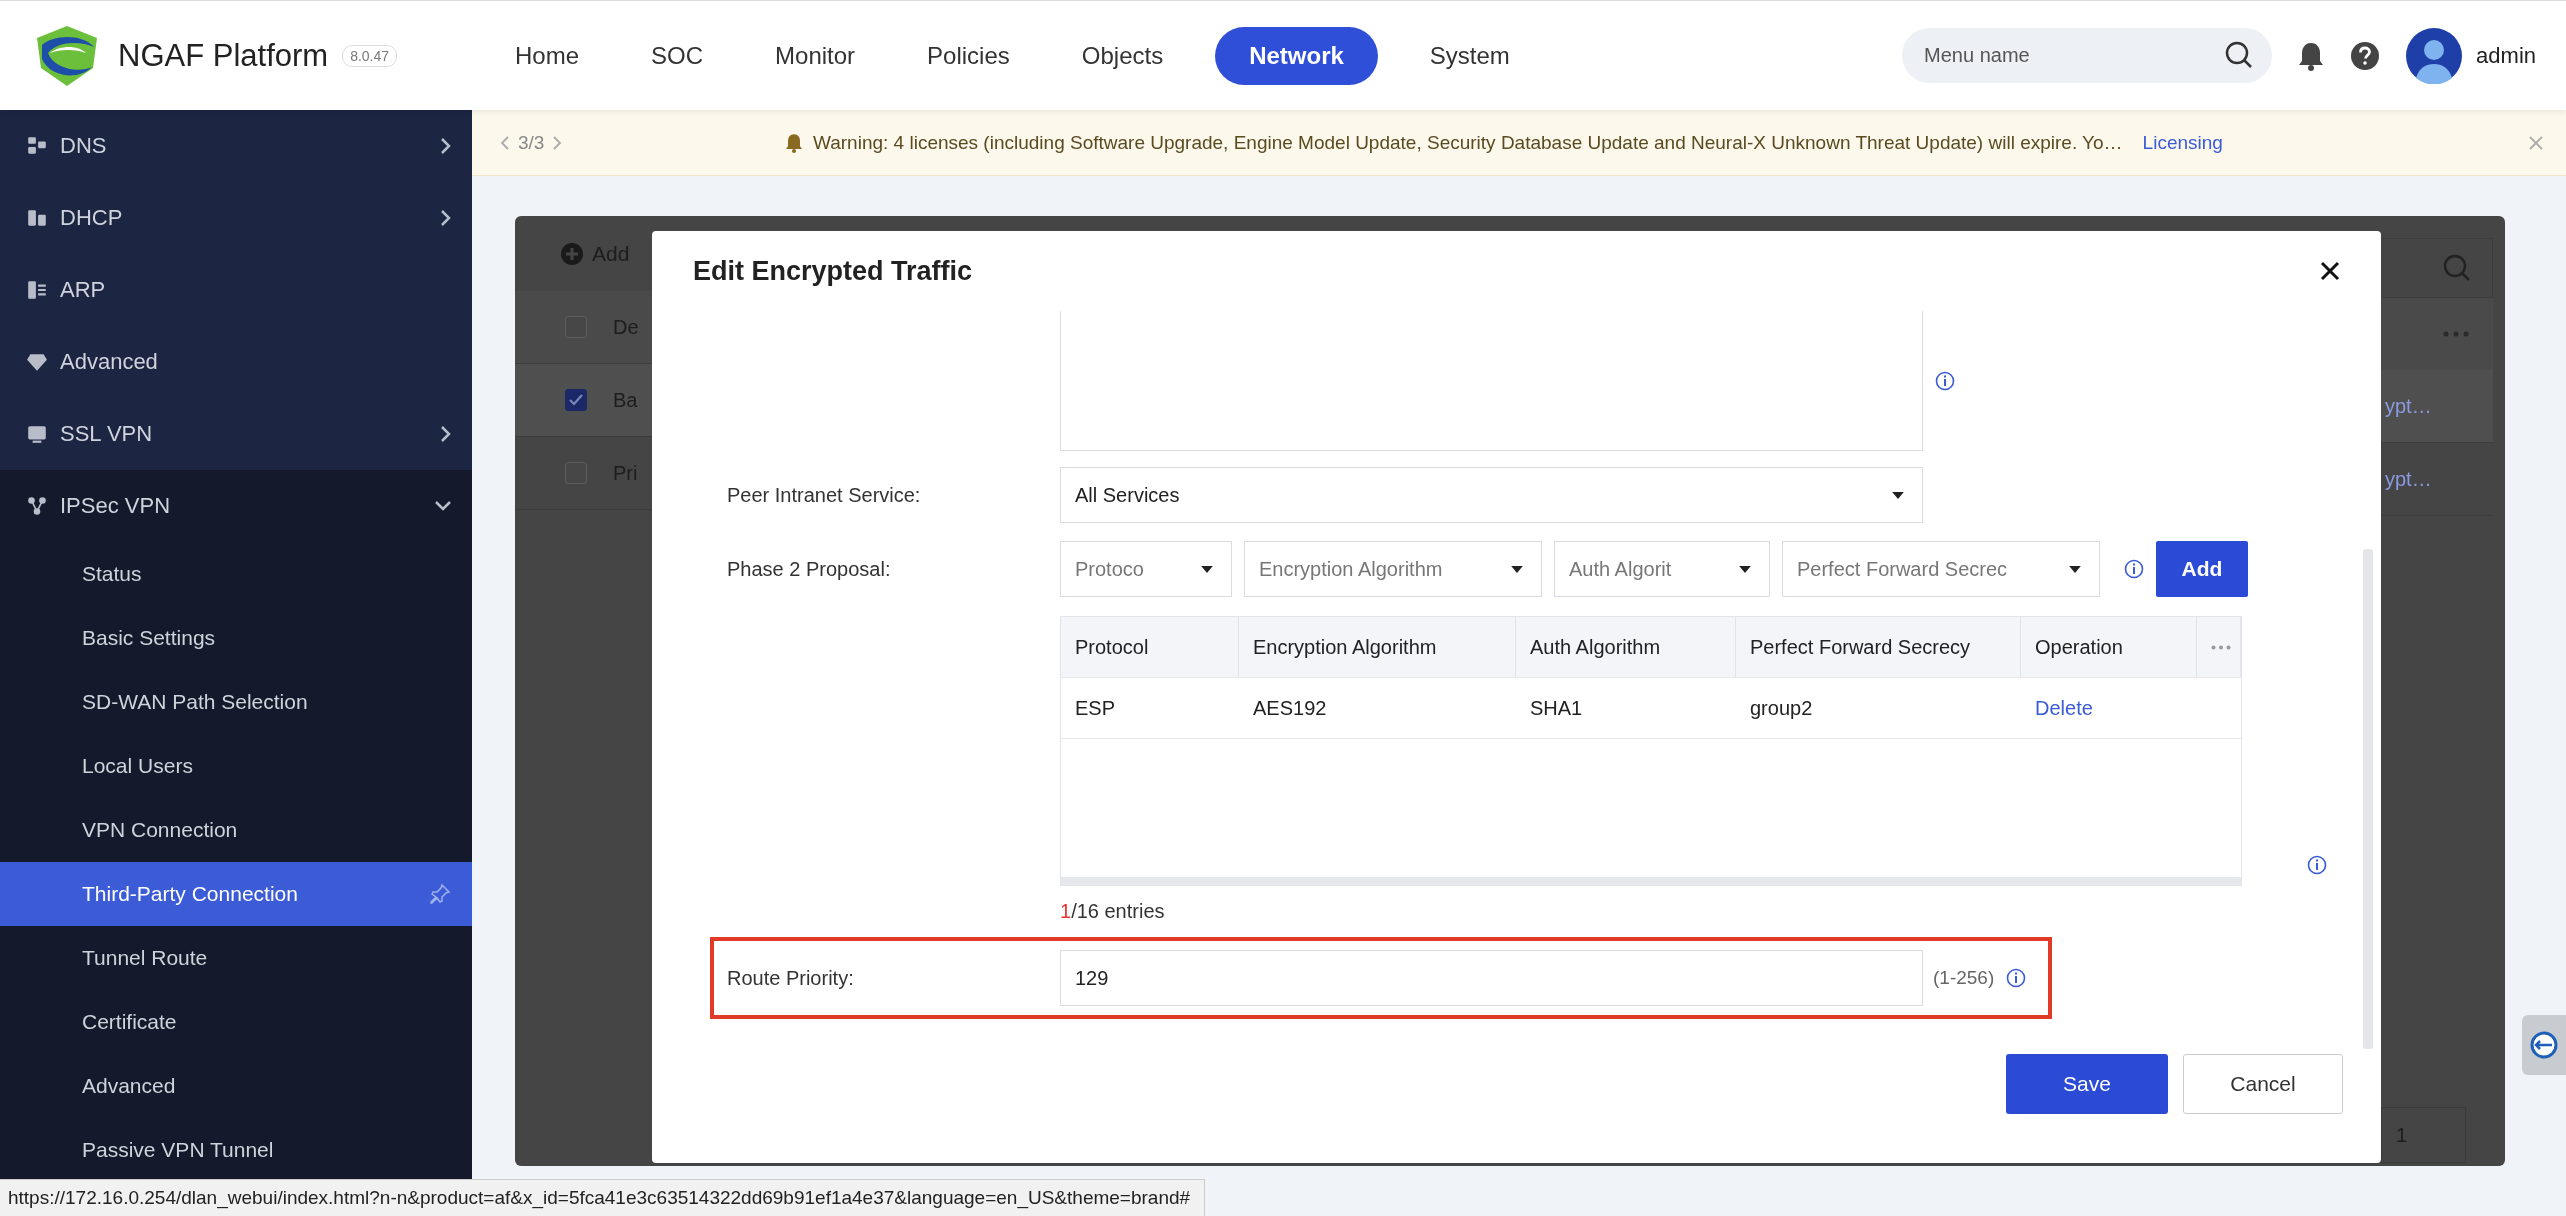 The image size is (2566, 1216). Describe the element at coordinates (1556, 708) in the screenshot. I see `table-cell-text: SHA1` at that location.